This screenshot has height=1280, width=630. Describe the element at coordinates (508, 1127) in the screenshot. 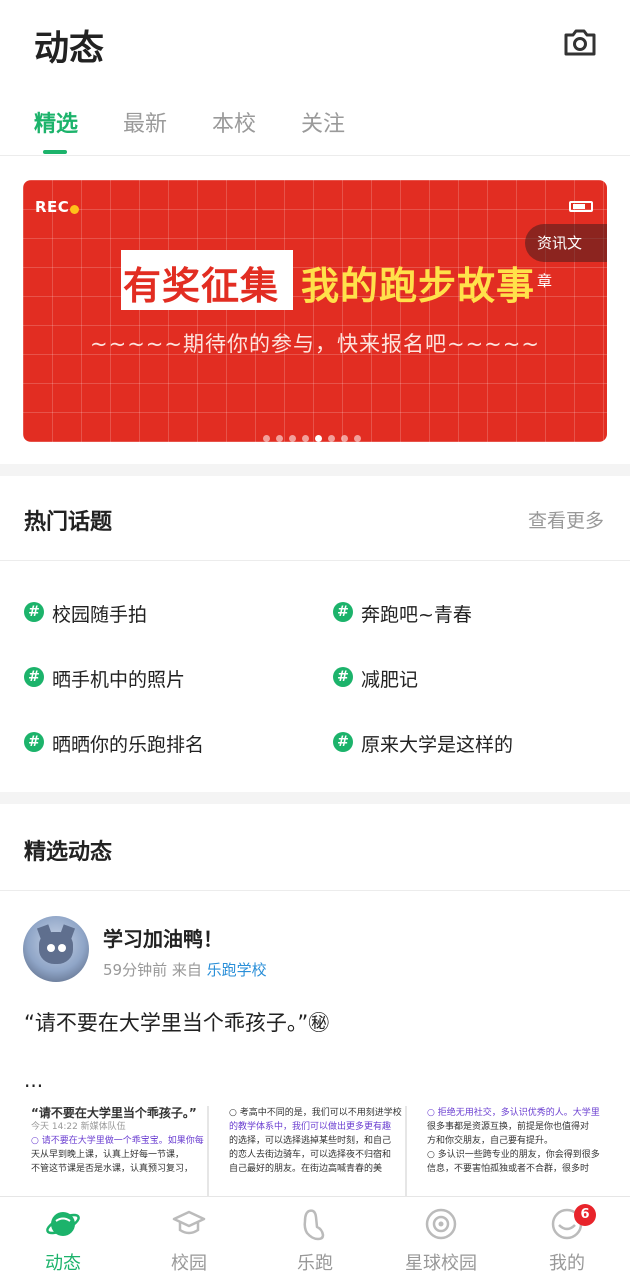

I see `thumb-line: 很多事都是资源互换，前提是你也值得对` at that location.